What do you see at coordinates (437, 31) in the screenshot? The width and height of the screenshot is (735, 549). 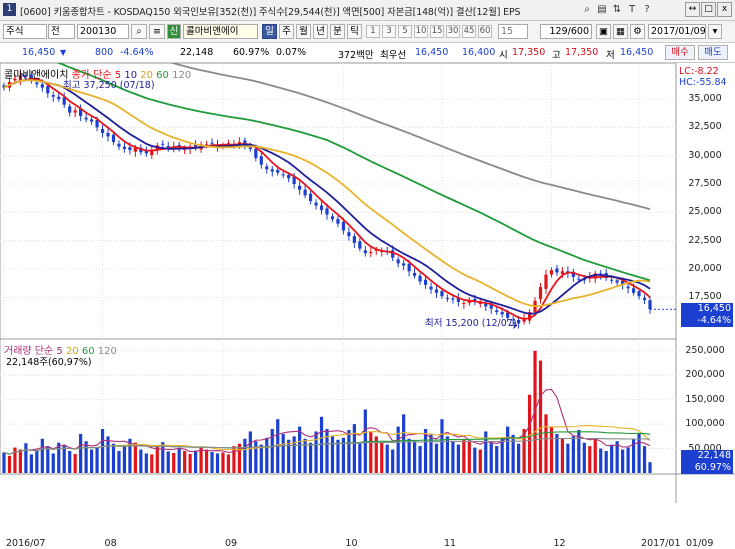 I see `minute-15: 15` at bounding box center [437, 31].